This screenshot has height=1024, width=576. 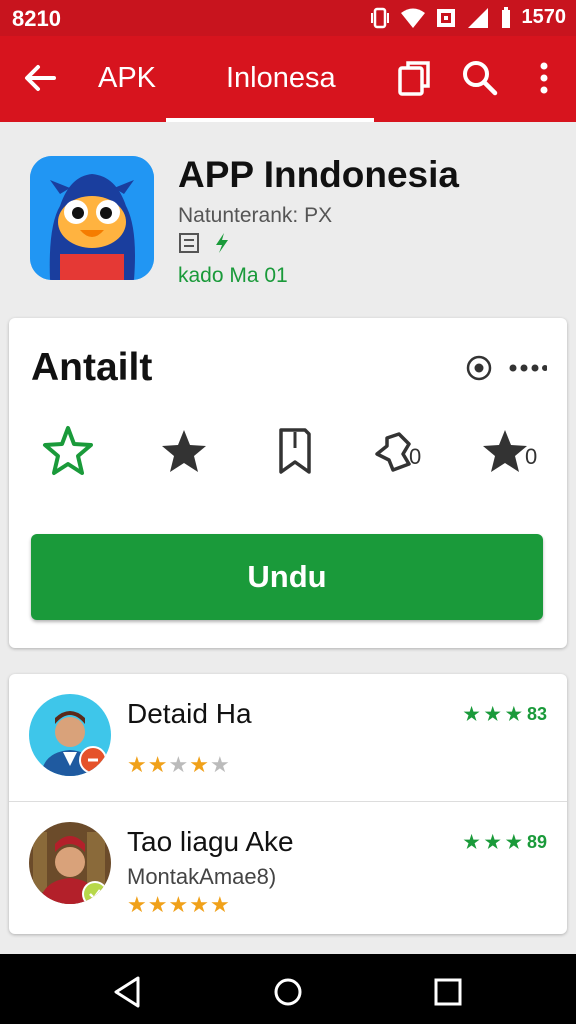 What do you see at coordinates (287, 577) in the screenshot?
I see `download-button: Undu` at bounding box center [287, 577].